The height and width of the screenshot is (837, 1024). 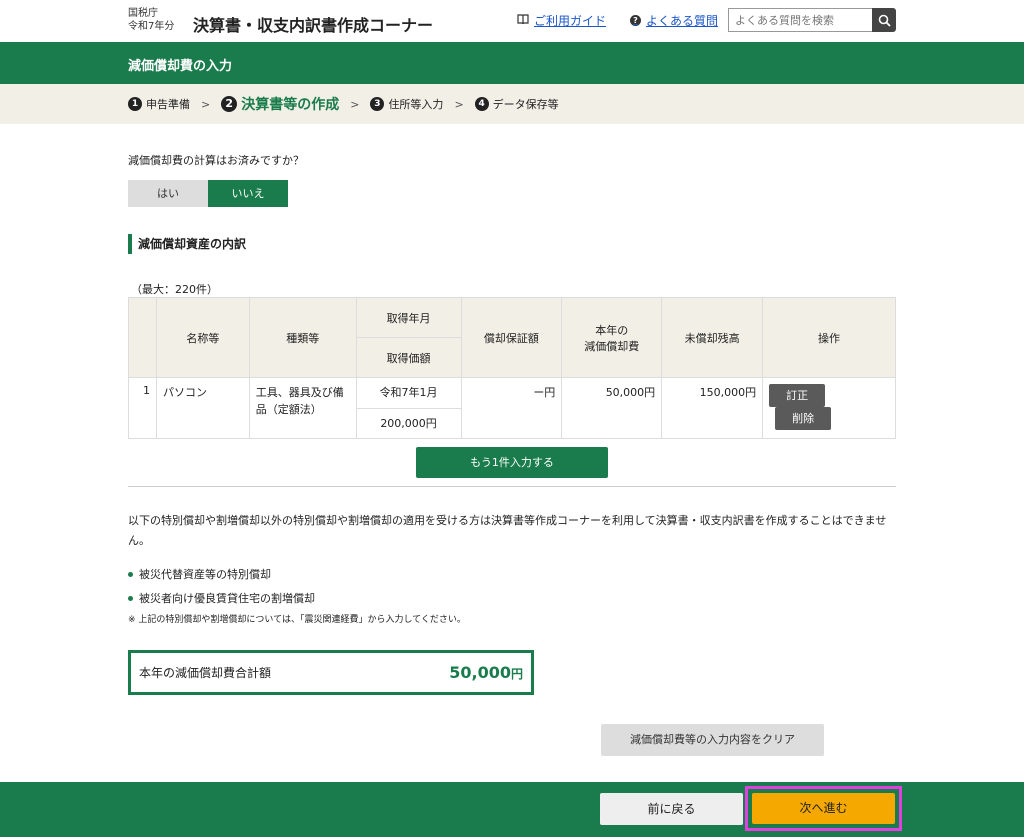 What do you see at coordinates (302, 337) in the screenshot?
I see `header-type: 種類等` at bounding box center [302, 337].